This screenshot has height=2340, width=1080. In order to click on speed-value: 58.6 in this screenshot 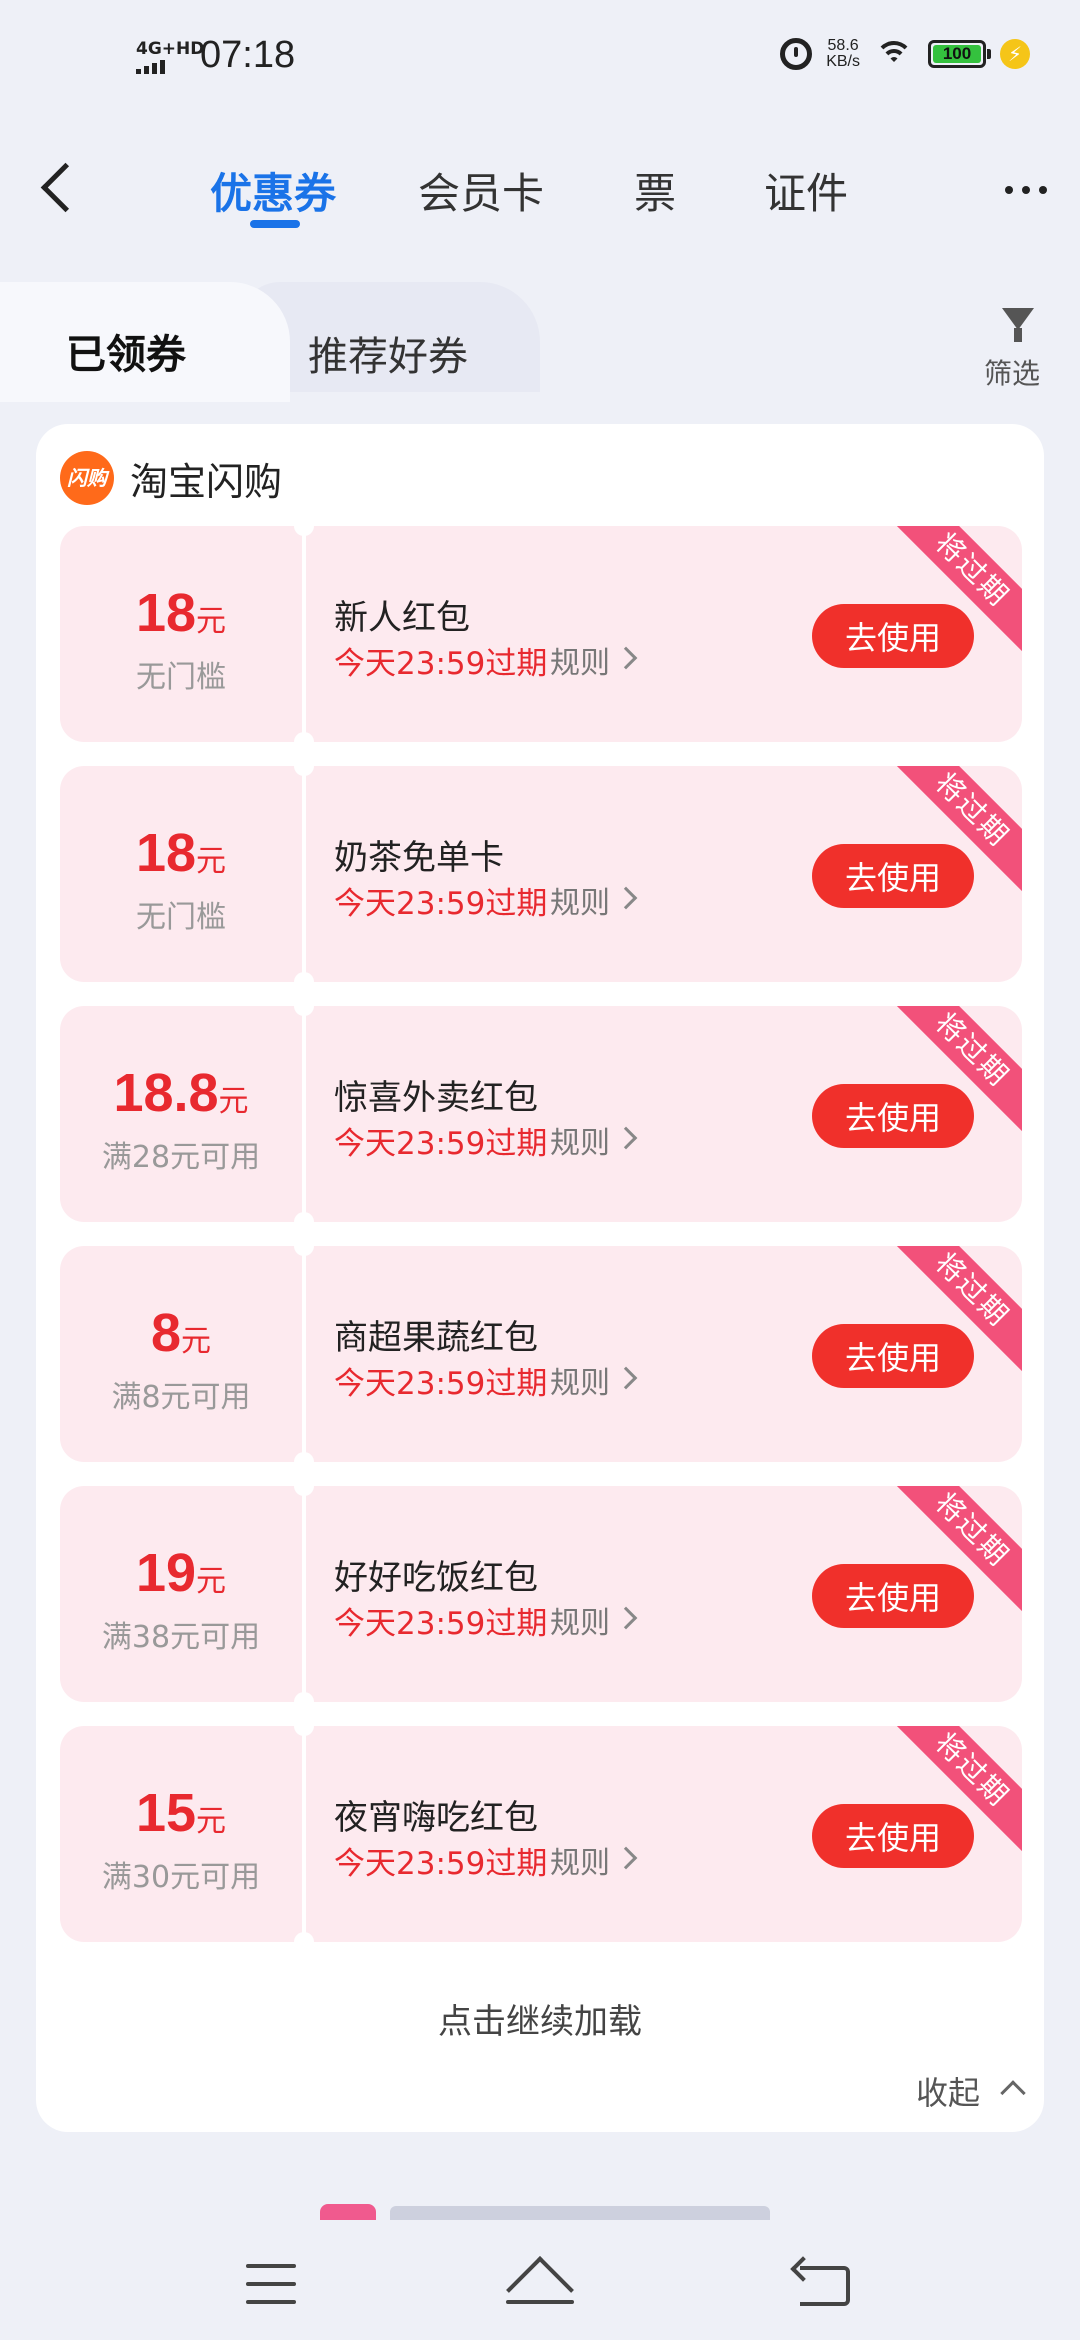, I will do `click(843, 45)`.